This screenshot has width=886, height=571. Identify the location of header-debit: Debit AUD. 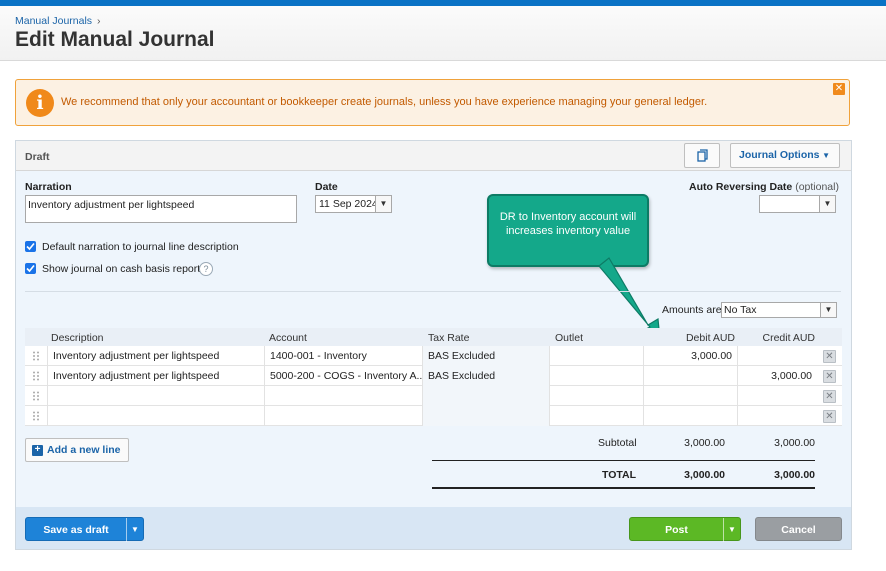
(710, 338).